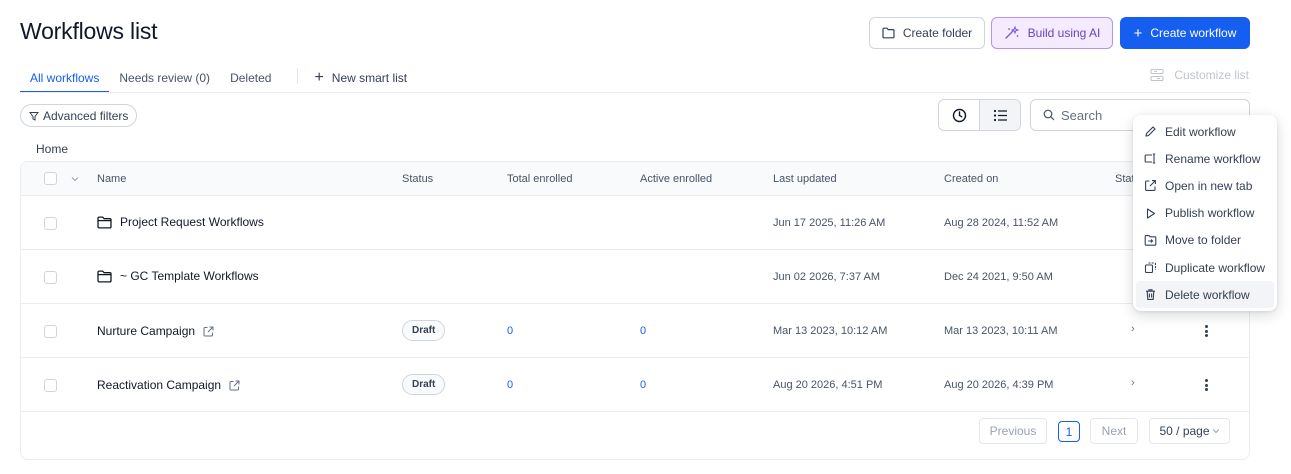 The image size is (1291, 474). I want to click on create-folder-button: Create folder, so click(927, 33).